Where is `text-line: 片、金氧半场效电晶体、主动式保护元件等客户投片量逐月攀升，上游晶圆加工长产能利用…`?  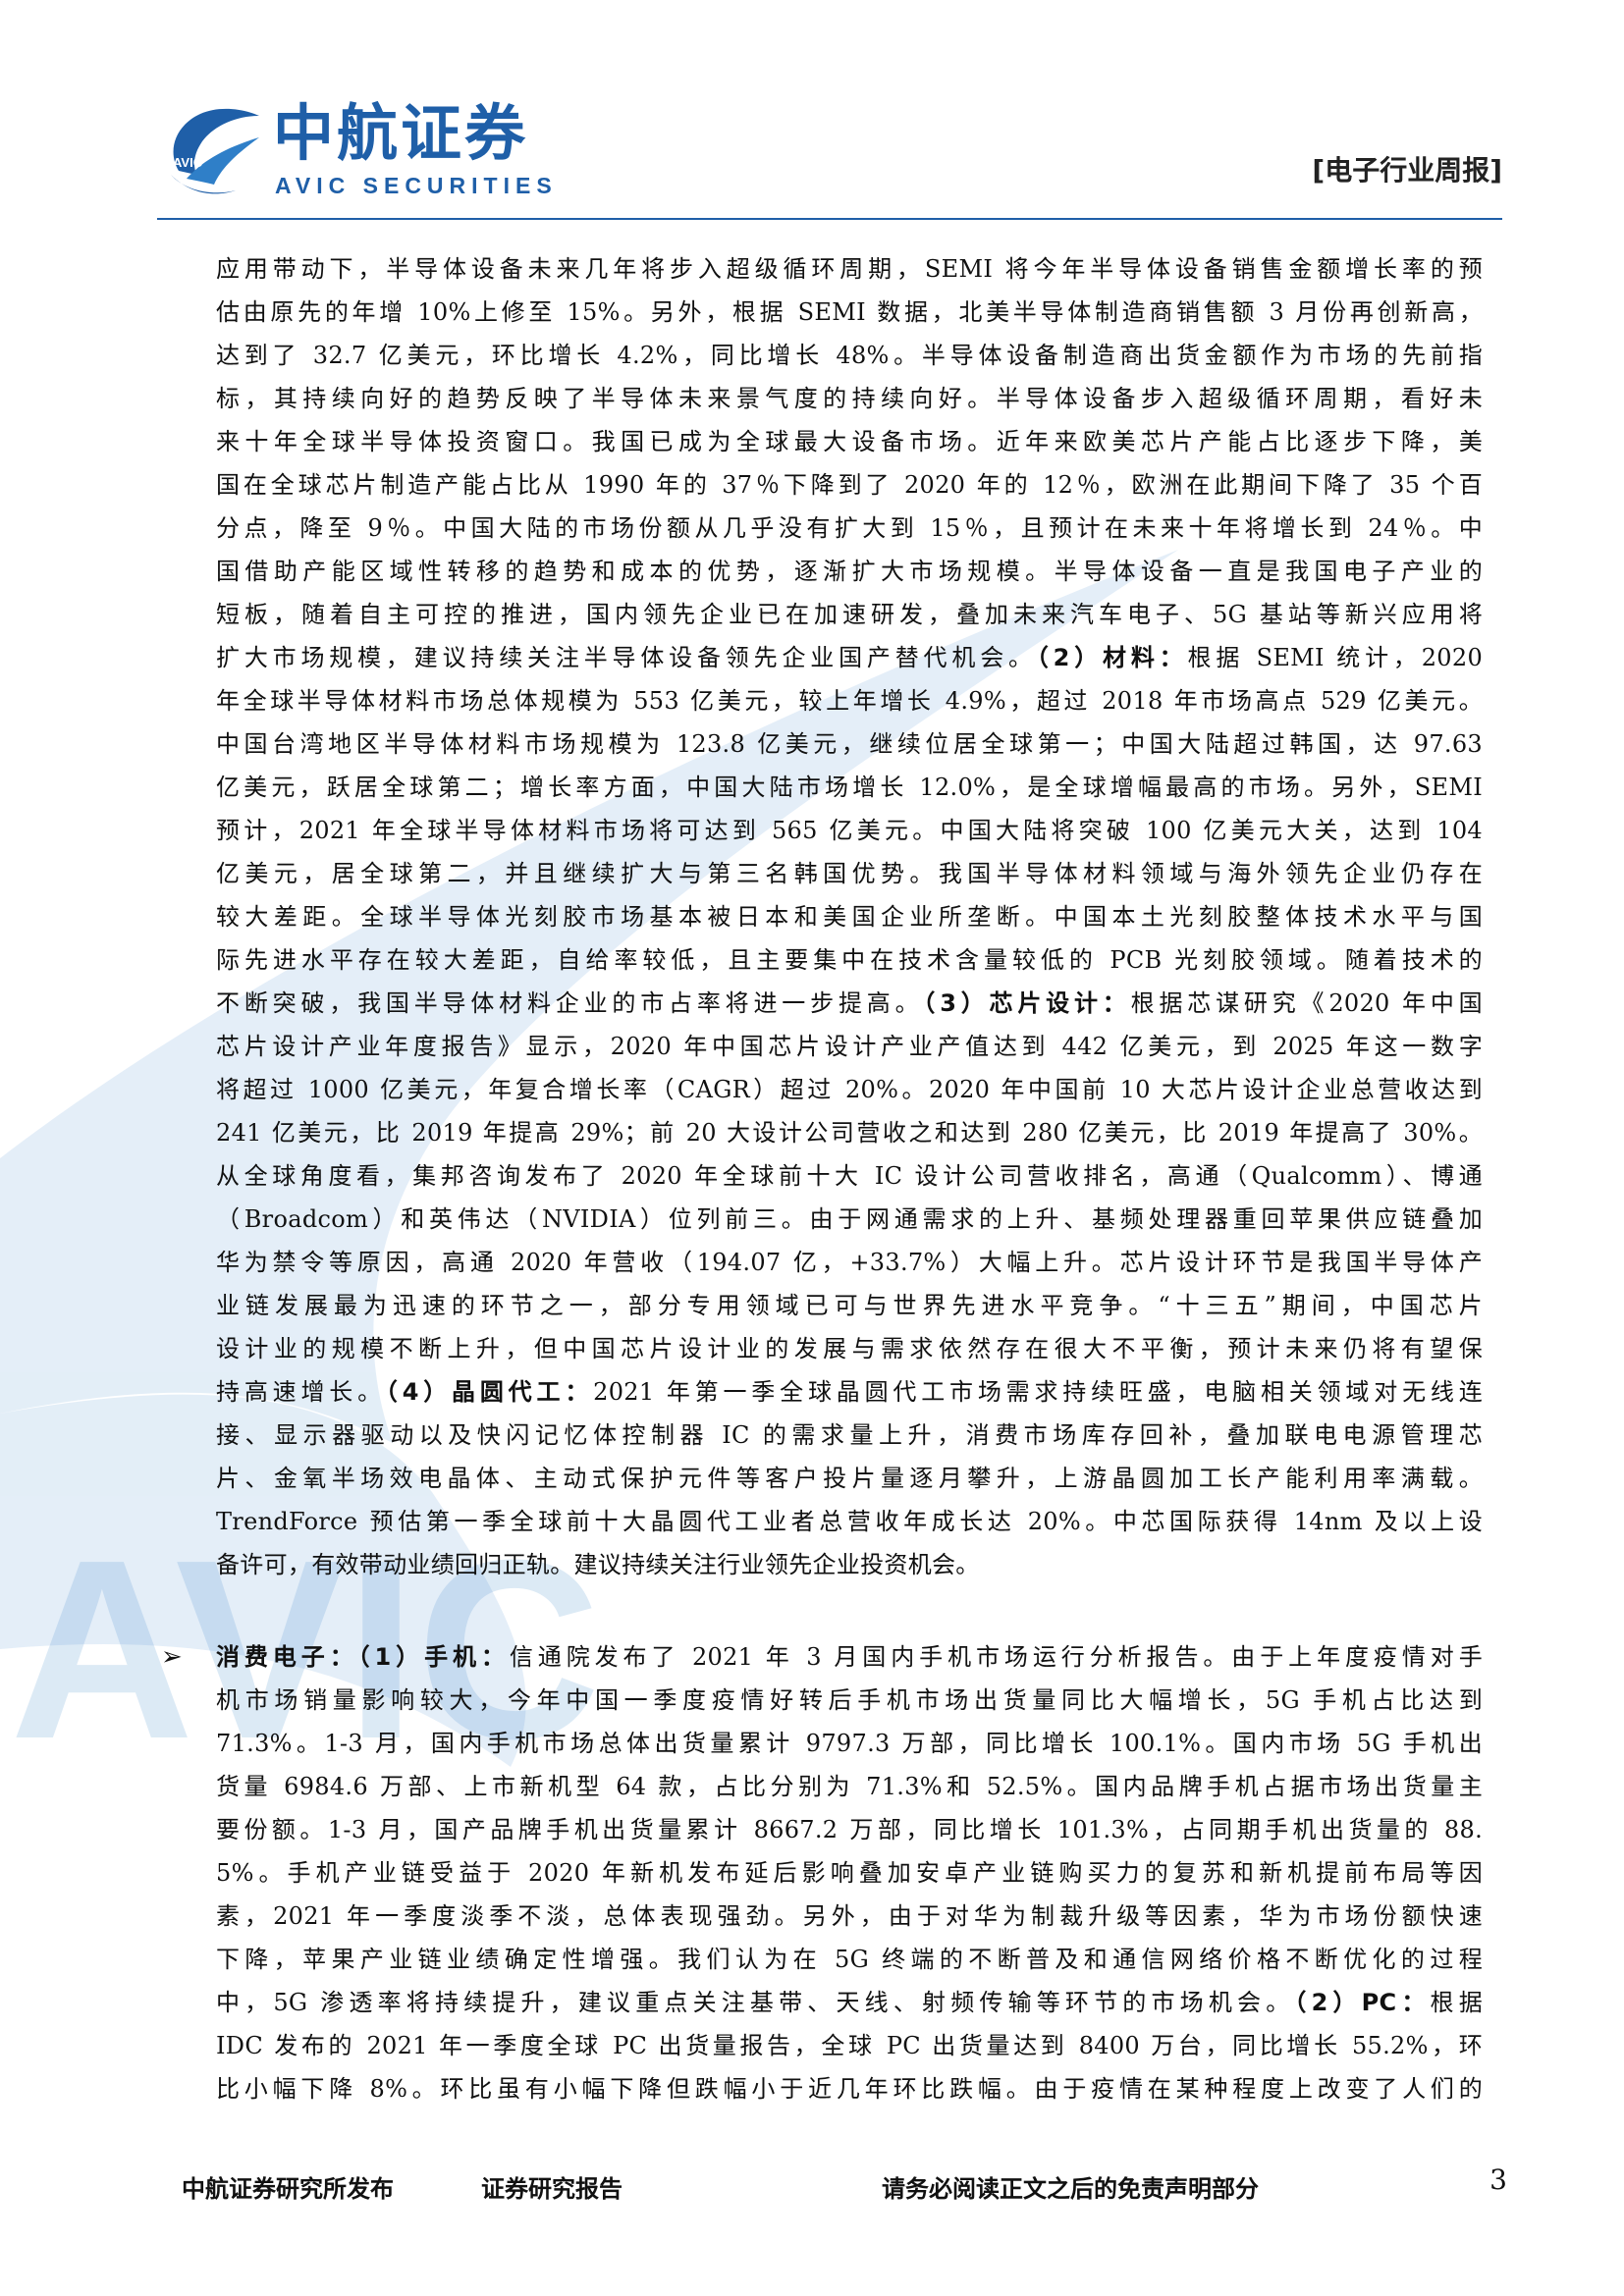
text-line: 片、金氧半场效电晶体、主动式保护元件等客户投片量逐月攀升，上游晶圆加工长产能利用… is located at coordinates (849, 1478).